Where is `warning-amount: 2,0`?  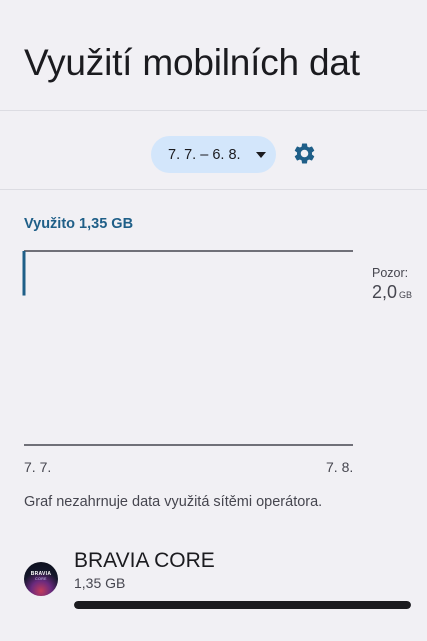
warning-amount: 2,0 is located at coordinates (385, 292).